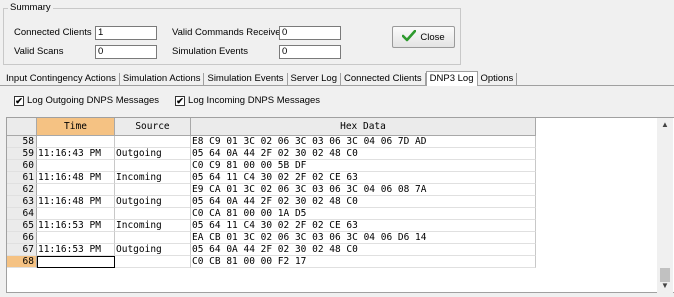 The image size is (674, 297). I want to click on log-incoming-checkbox: ✔ Log Incoming DNPS Messages, so click(247, 100).